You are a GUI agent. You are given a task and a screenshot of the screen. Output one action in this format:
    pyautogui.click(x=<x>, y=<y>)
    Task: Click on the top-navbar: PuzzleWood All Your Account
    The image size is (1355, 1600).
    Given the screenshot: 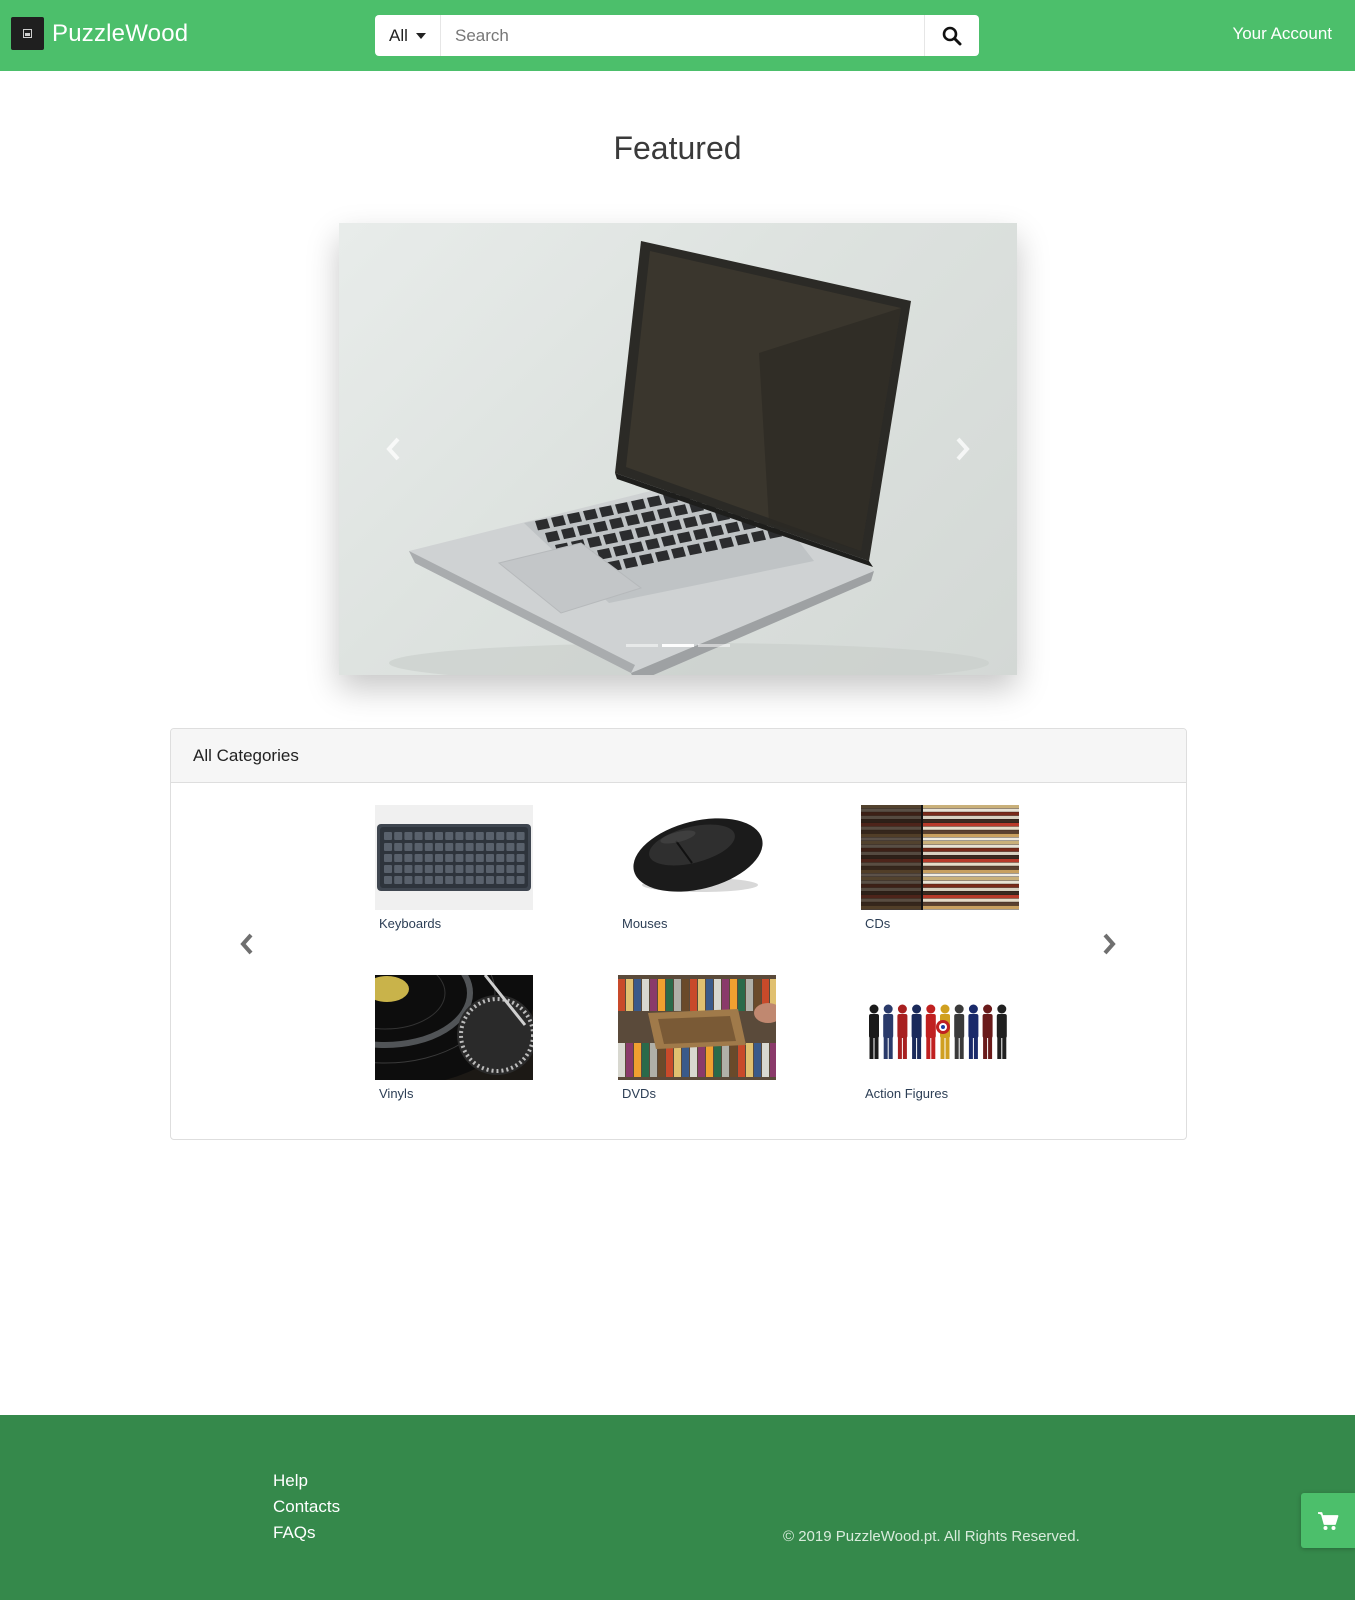 What is the action you would take?
    pyautogui.click(x=677, y=35)
    